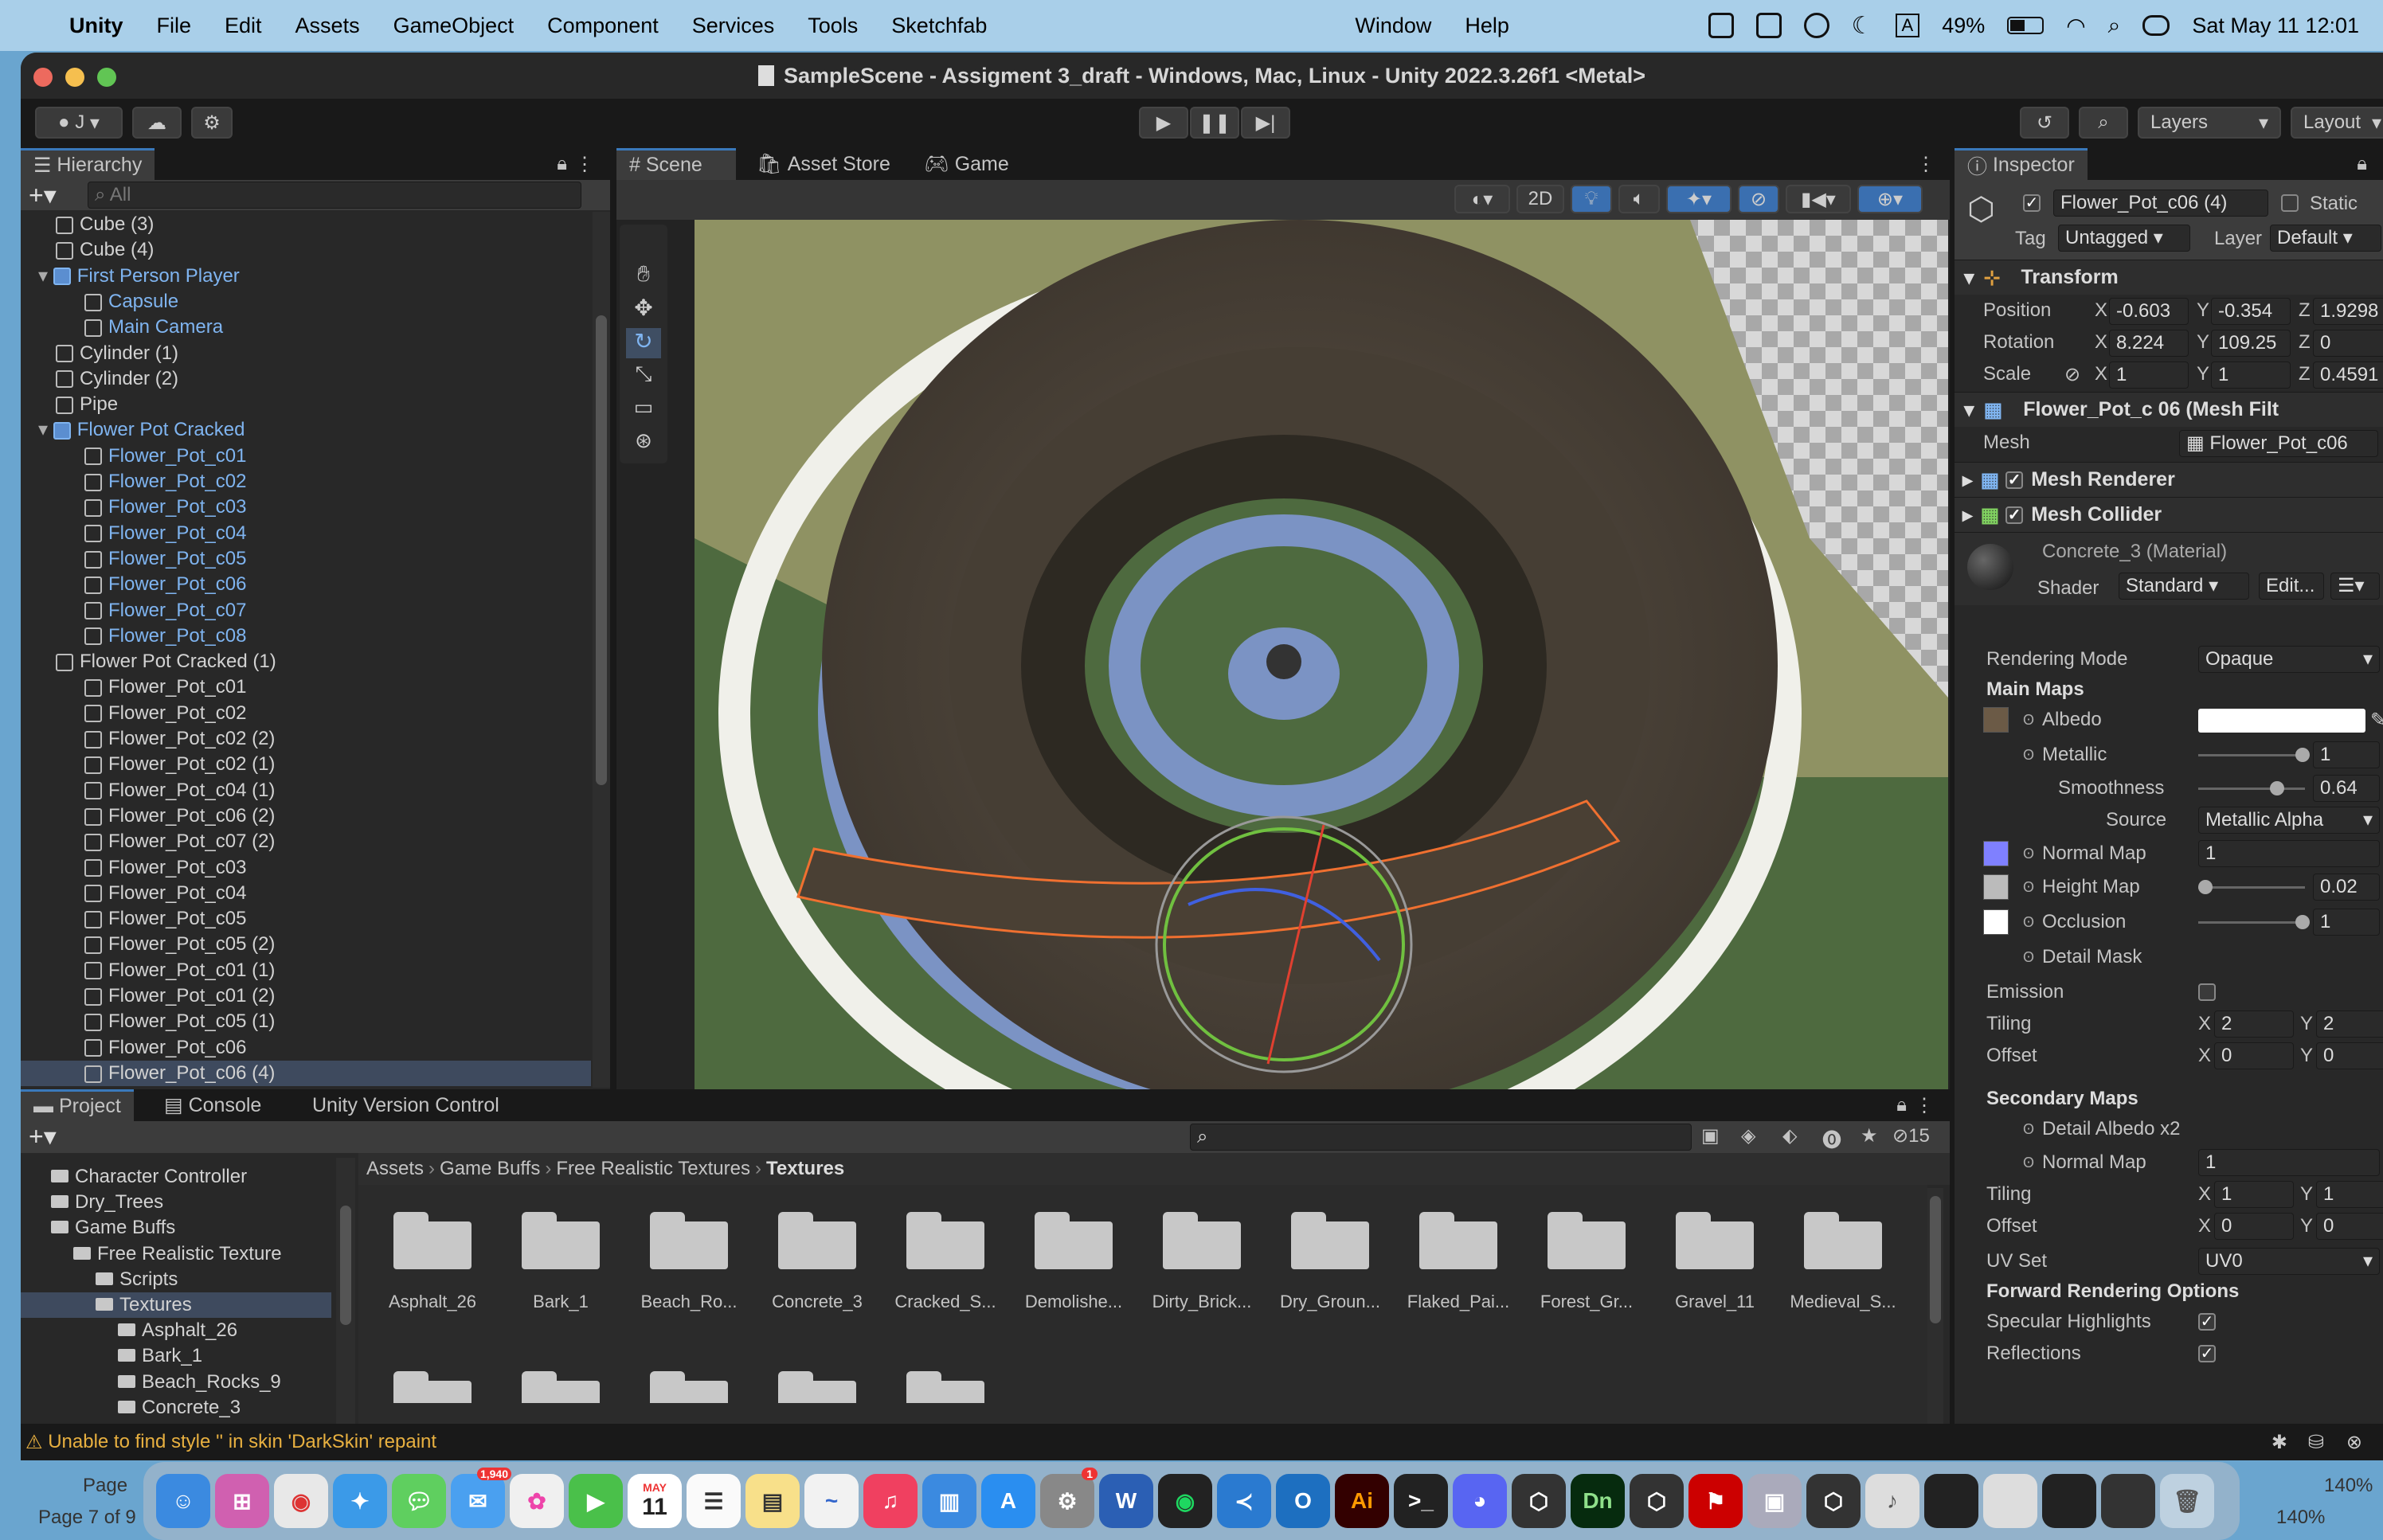 This screenshot has height=1540, width=2383. I want to click on shader-dropdown: Standard ▾, so click(2184, 586).